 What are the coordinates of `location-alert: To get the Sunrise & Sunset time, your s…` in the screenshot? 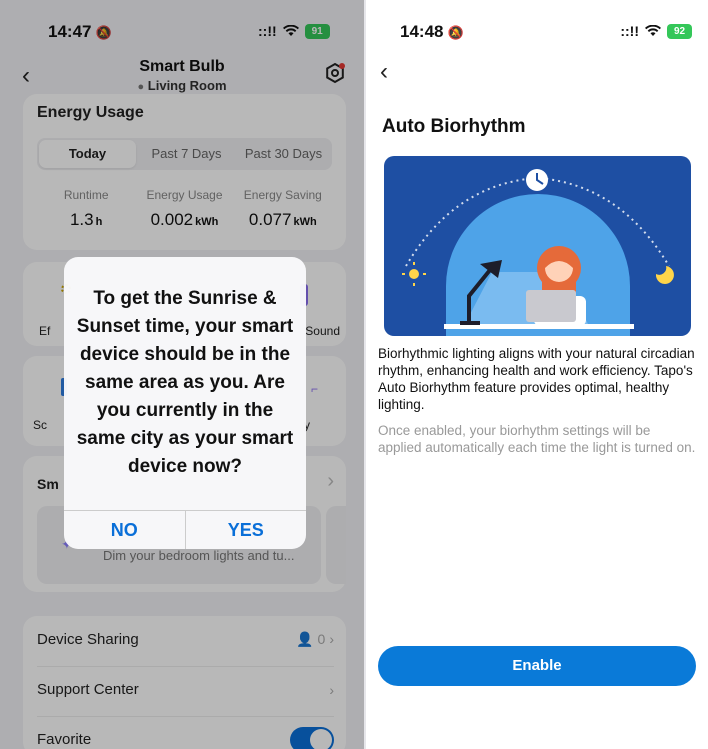 It's located at (185, 403).